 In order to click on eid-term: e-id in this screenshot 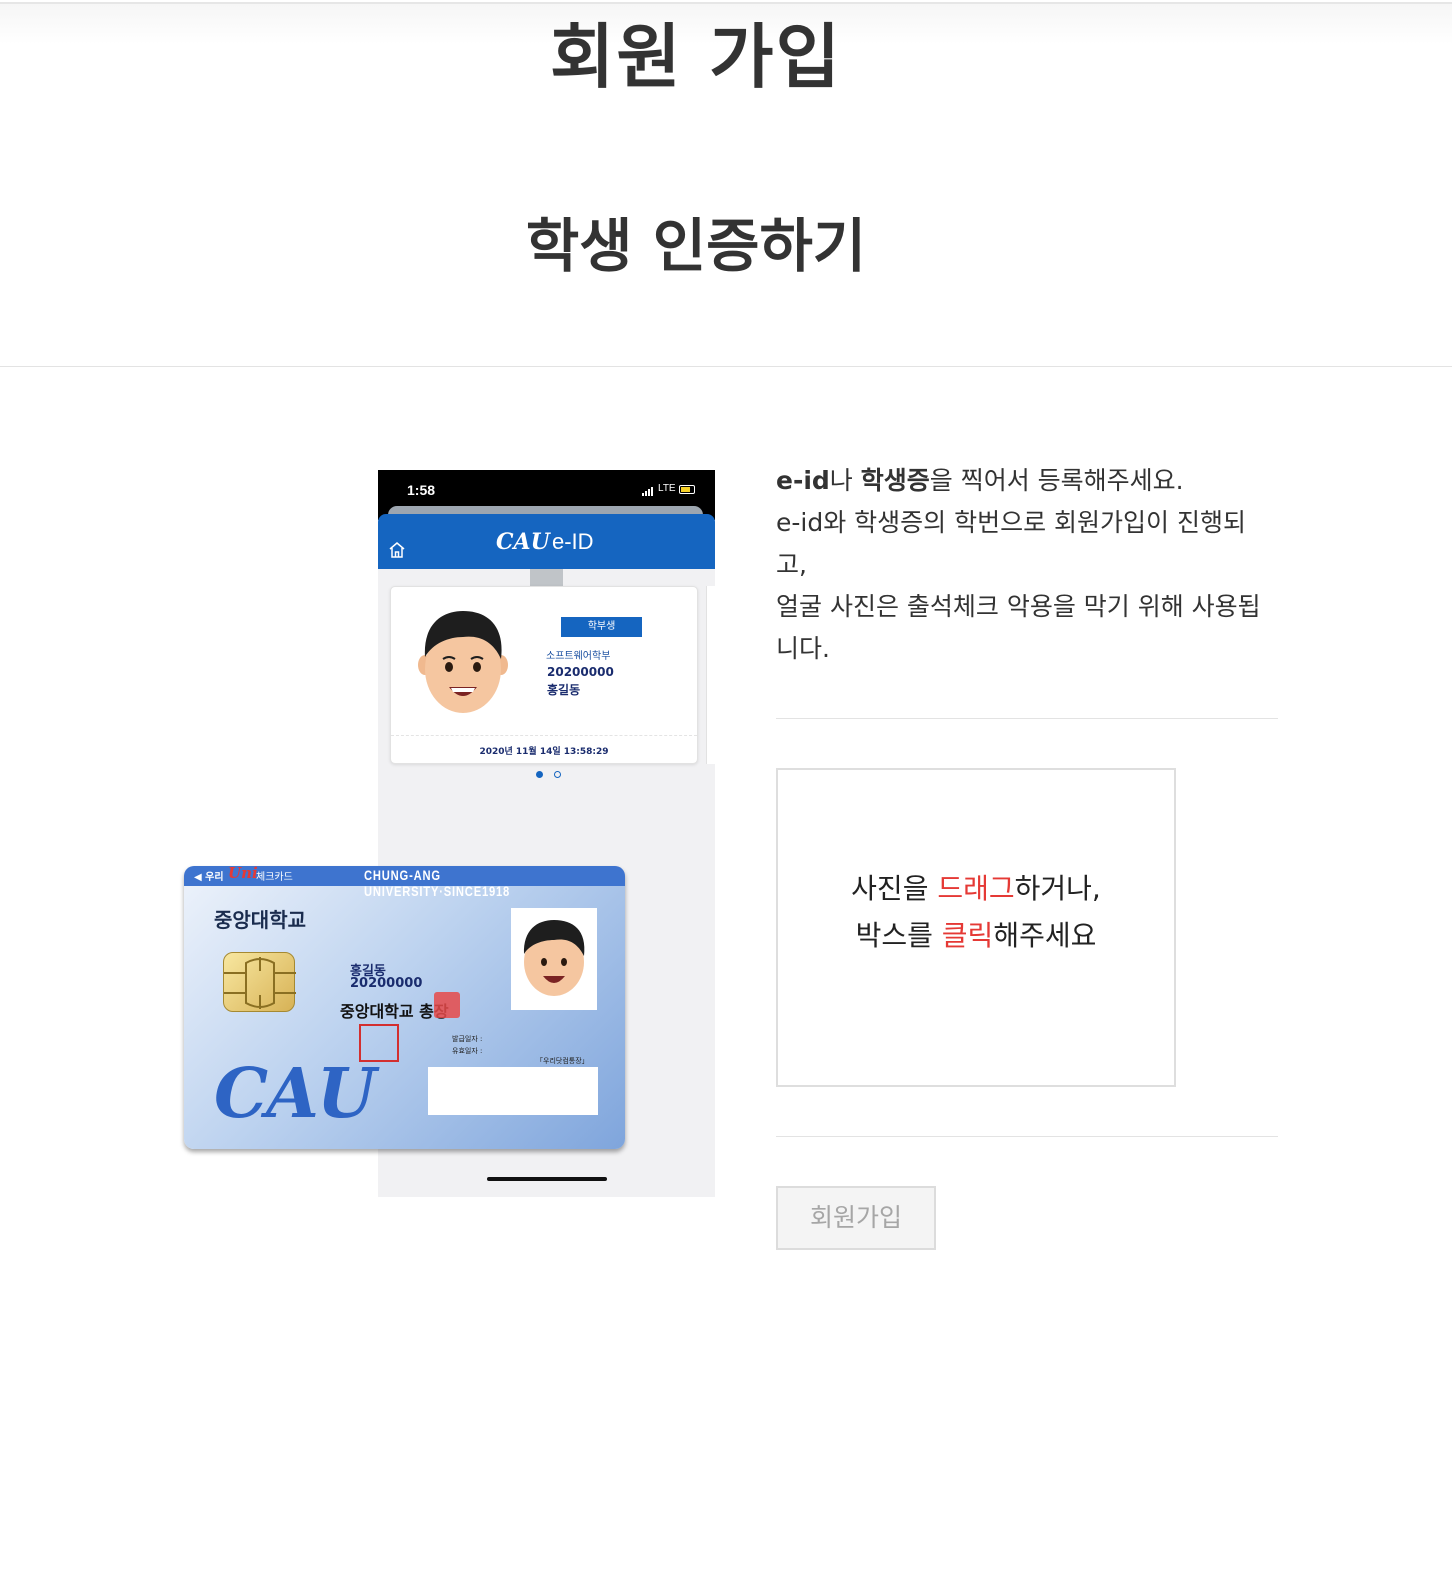, I will do `click(803, 480)`.